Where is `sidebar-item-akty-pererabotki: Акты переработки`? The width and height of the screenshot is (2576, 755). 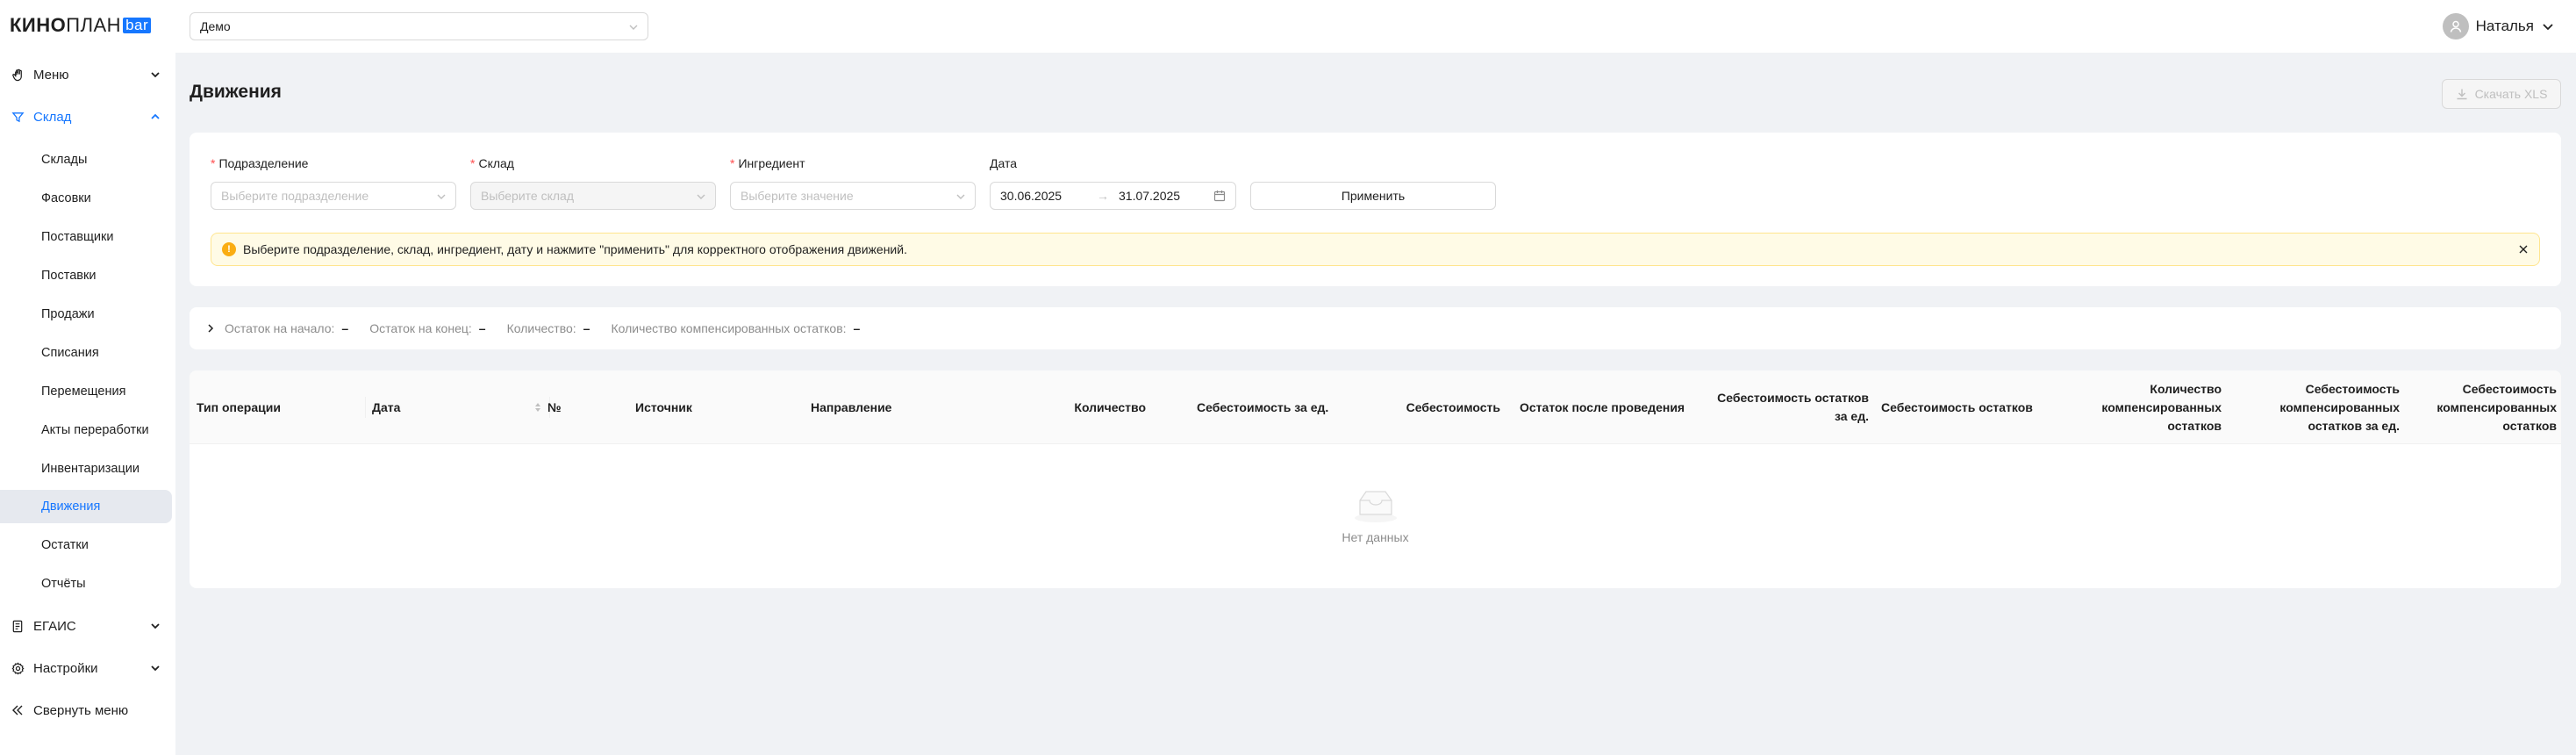 sidebar-item-akty-pererabotki: Акты переработки is located at coordinates (86, 430).